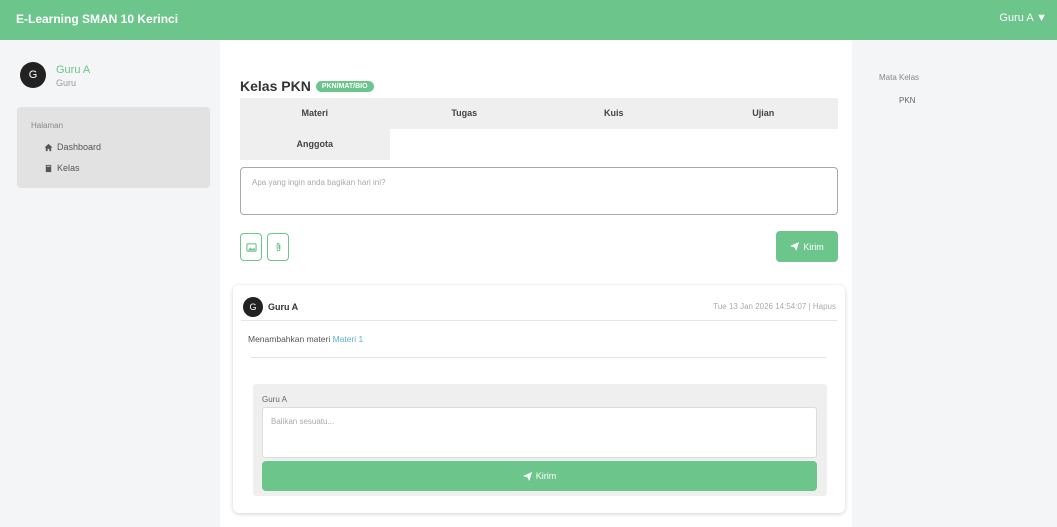  Describe the element at coordinates (348, 339) in the screenshot. I see `materi-link: Materi 1` at that location.